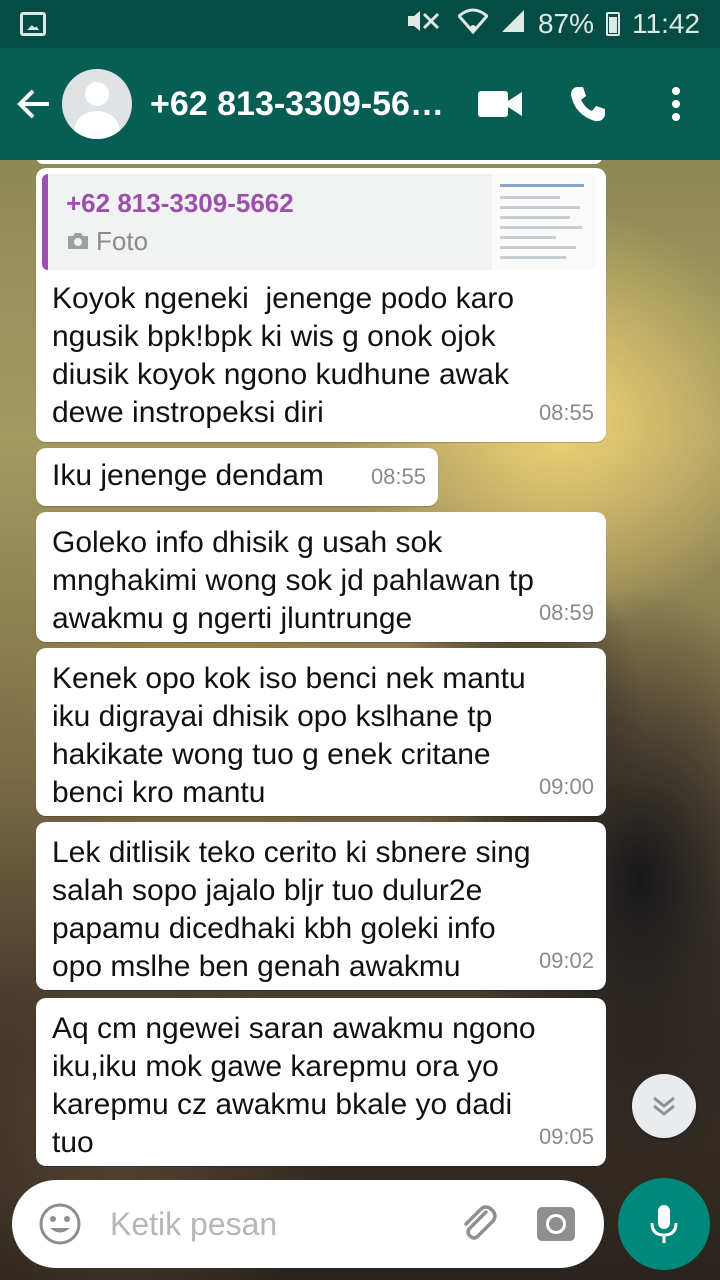 The image size is (720, 1280). What do you see at coordinates (473, 24) in the screenshot?
I see `wifi-icon` at bounding box center [473, 24].